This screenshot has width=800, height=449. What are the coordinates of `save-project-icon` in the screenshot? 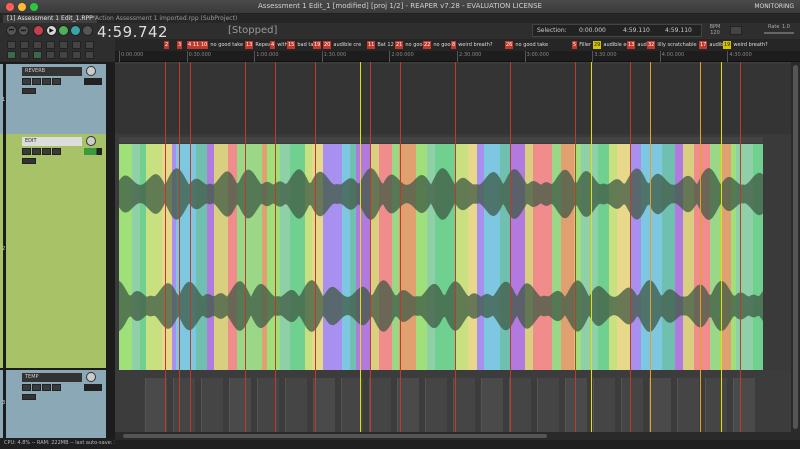 It's located at (37, 45).